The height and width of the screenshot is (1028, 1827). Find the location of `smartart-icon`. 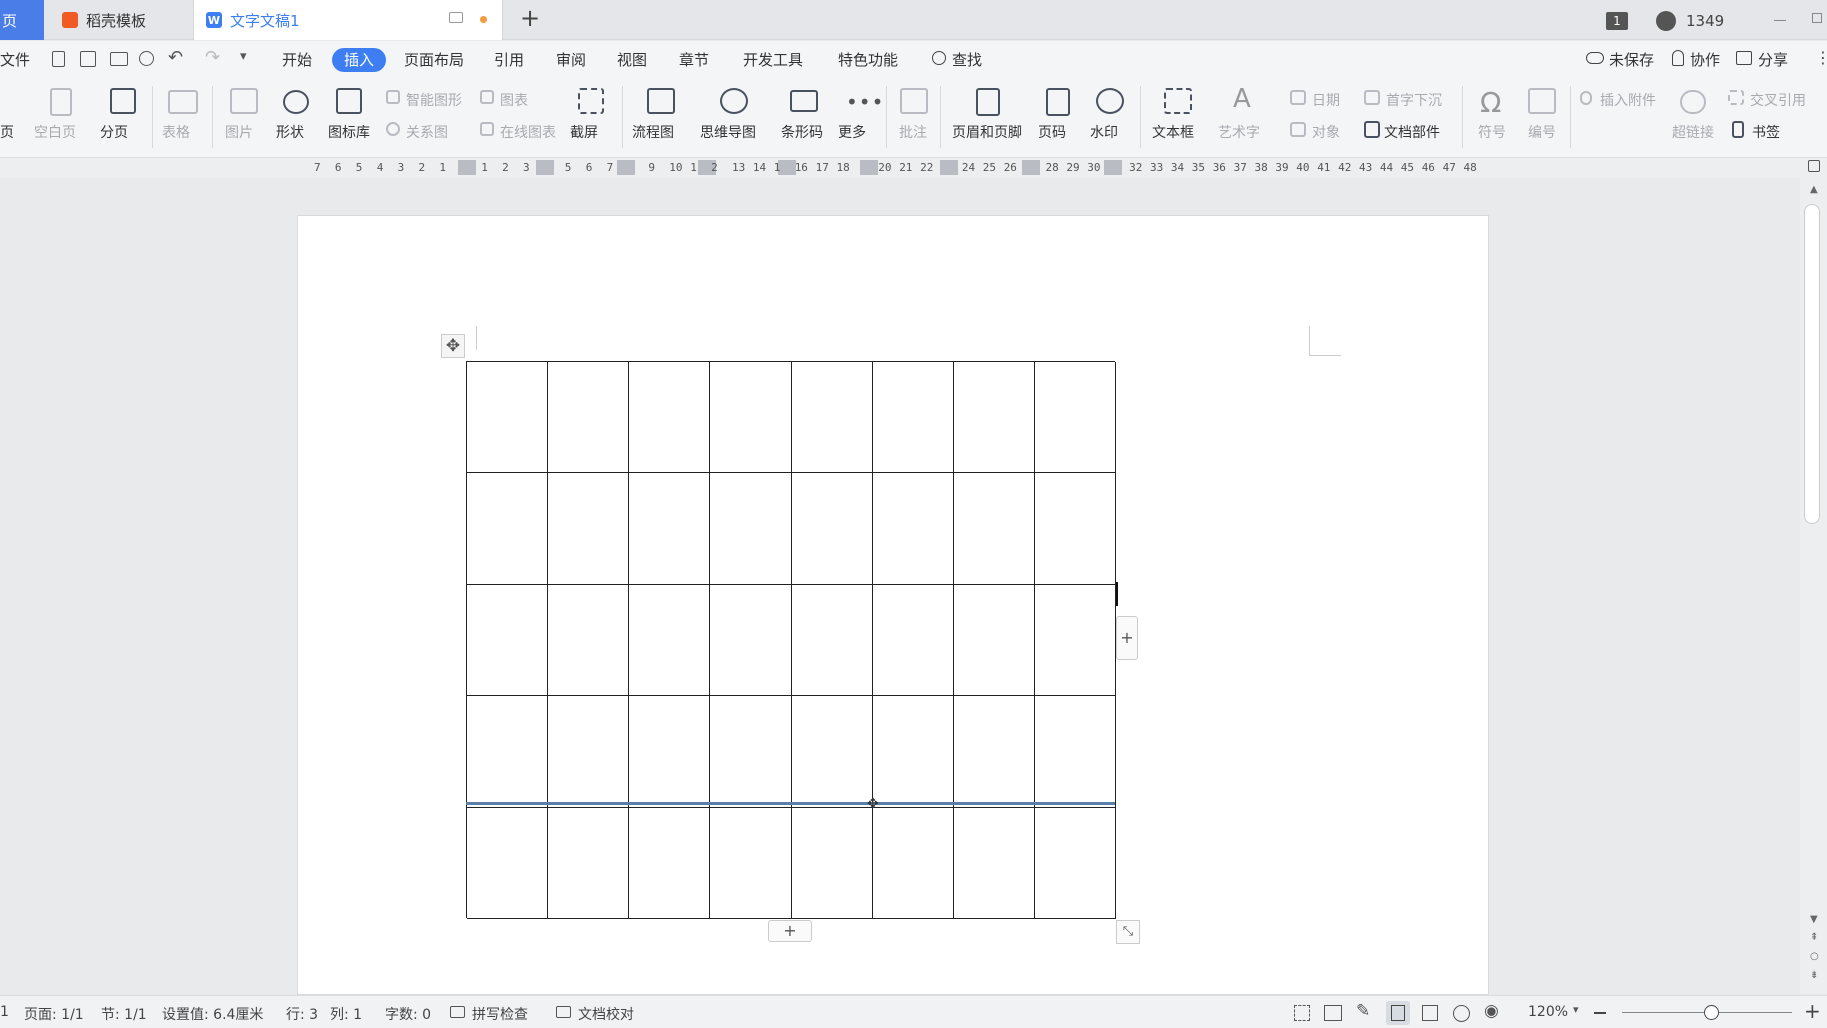

smartart-icon is located at coordinates (393, 97).